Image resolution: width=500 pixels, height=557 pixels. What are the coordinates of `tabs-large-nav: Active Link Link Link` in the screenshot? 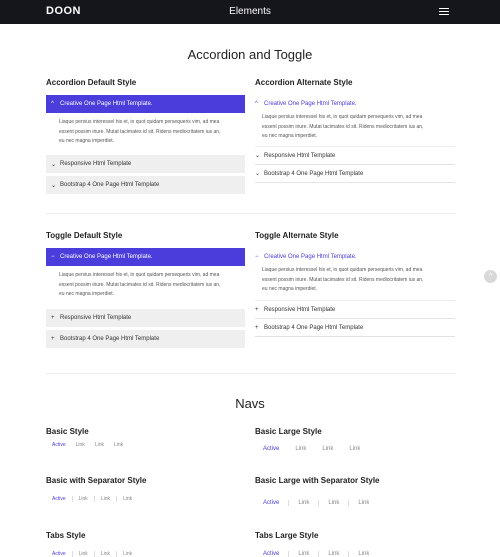 It's located at (322, 554).